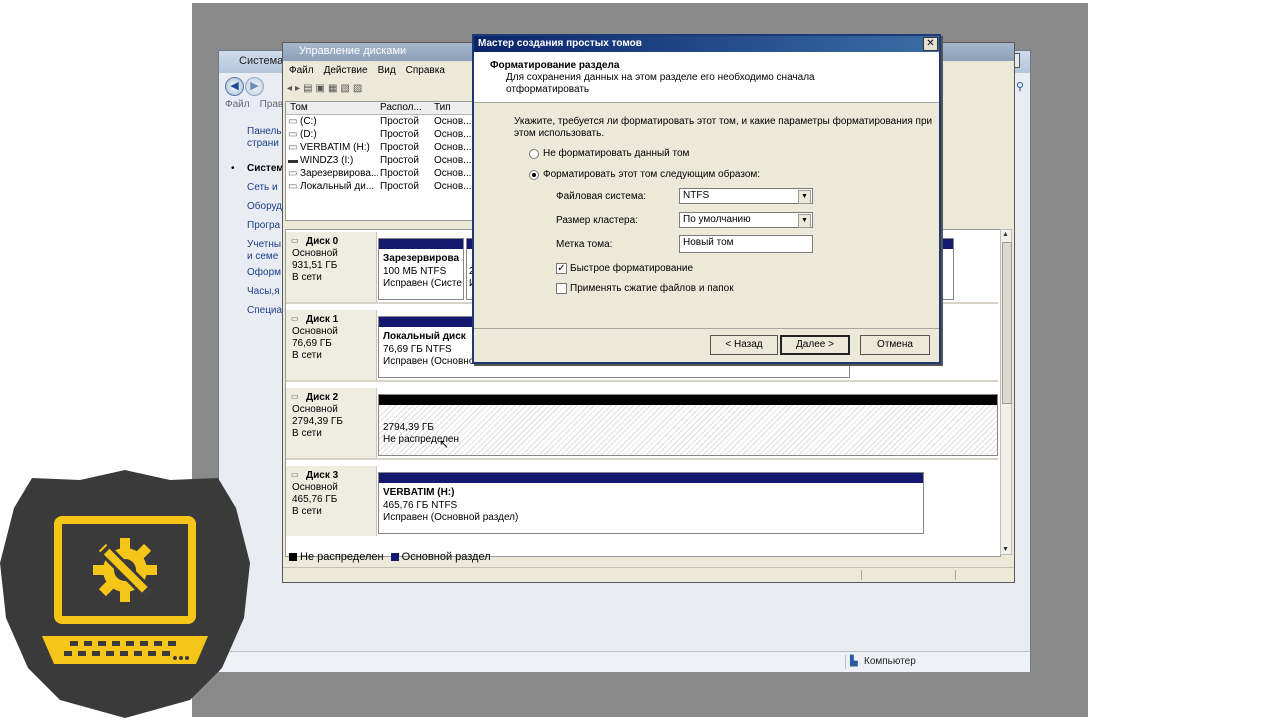  What do you see at coordinates (419, 492) in the screenshot?
I see `partition-title: VERBATIM (H:)` at bounding box center [419, 492].